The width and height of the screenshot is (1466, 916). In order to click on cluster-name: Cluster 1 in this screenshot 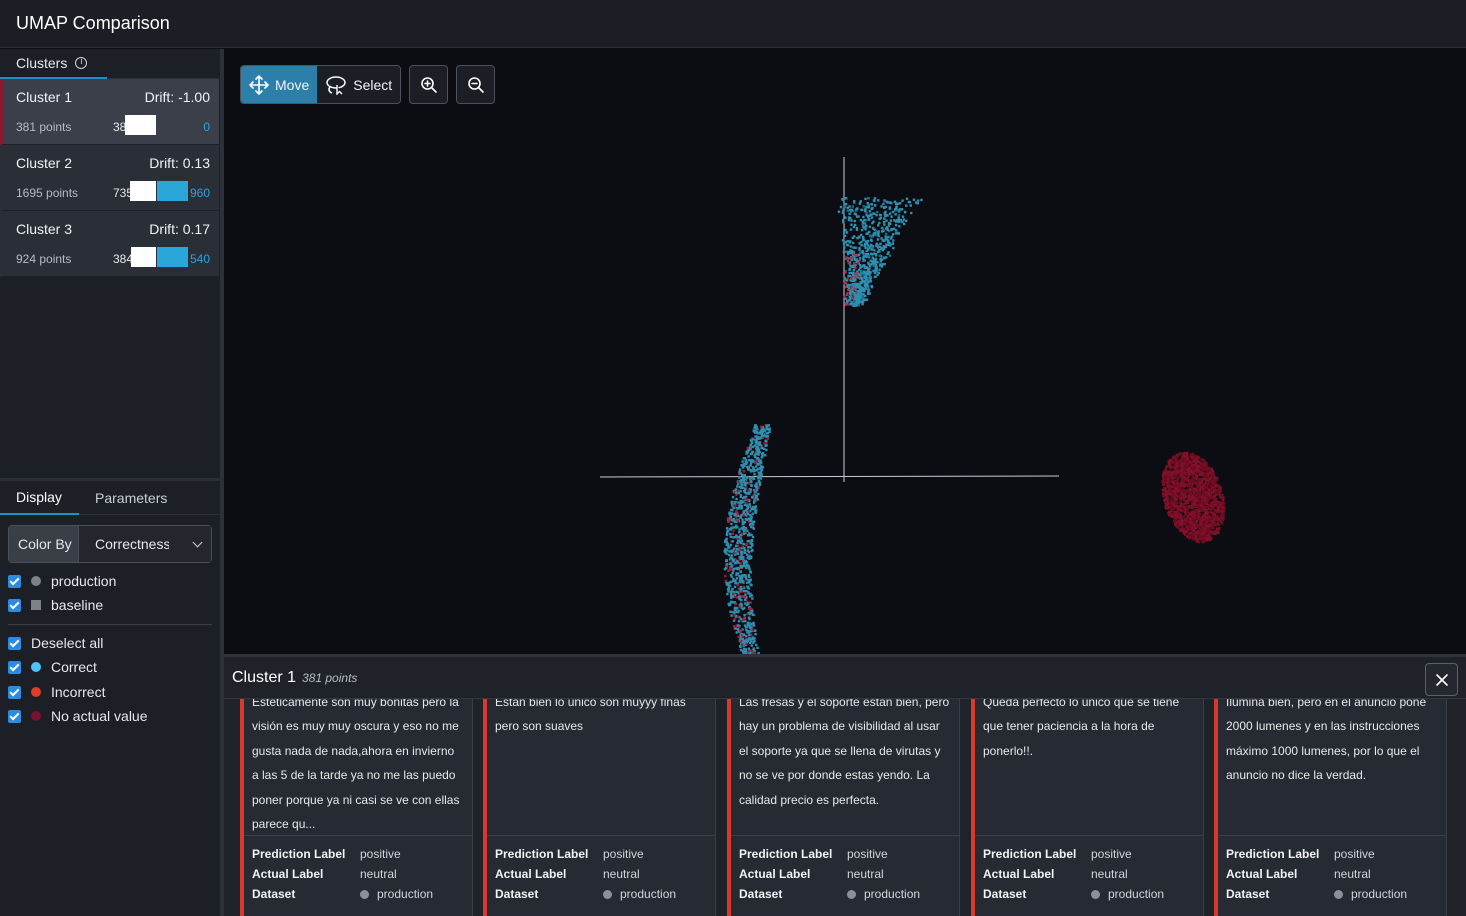, I will do `click(44, 97)`.